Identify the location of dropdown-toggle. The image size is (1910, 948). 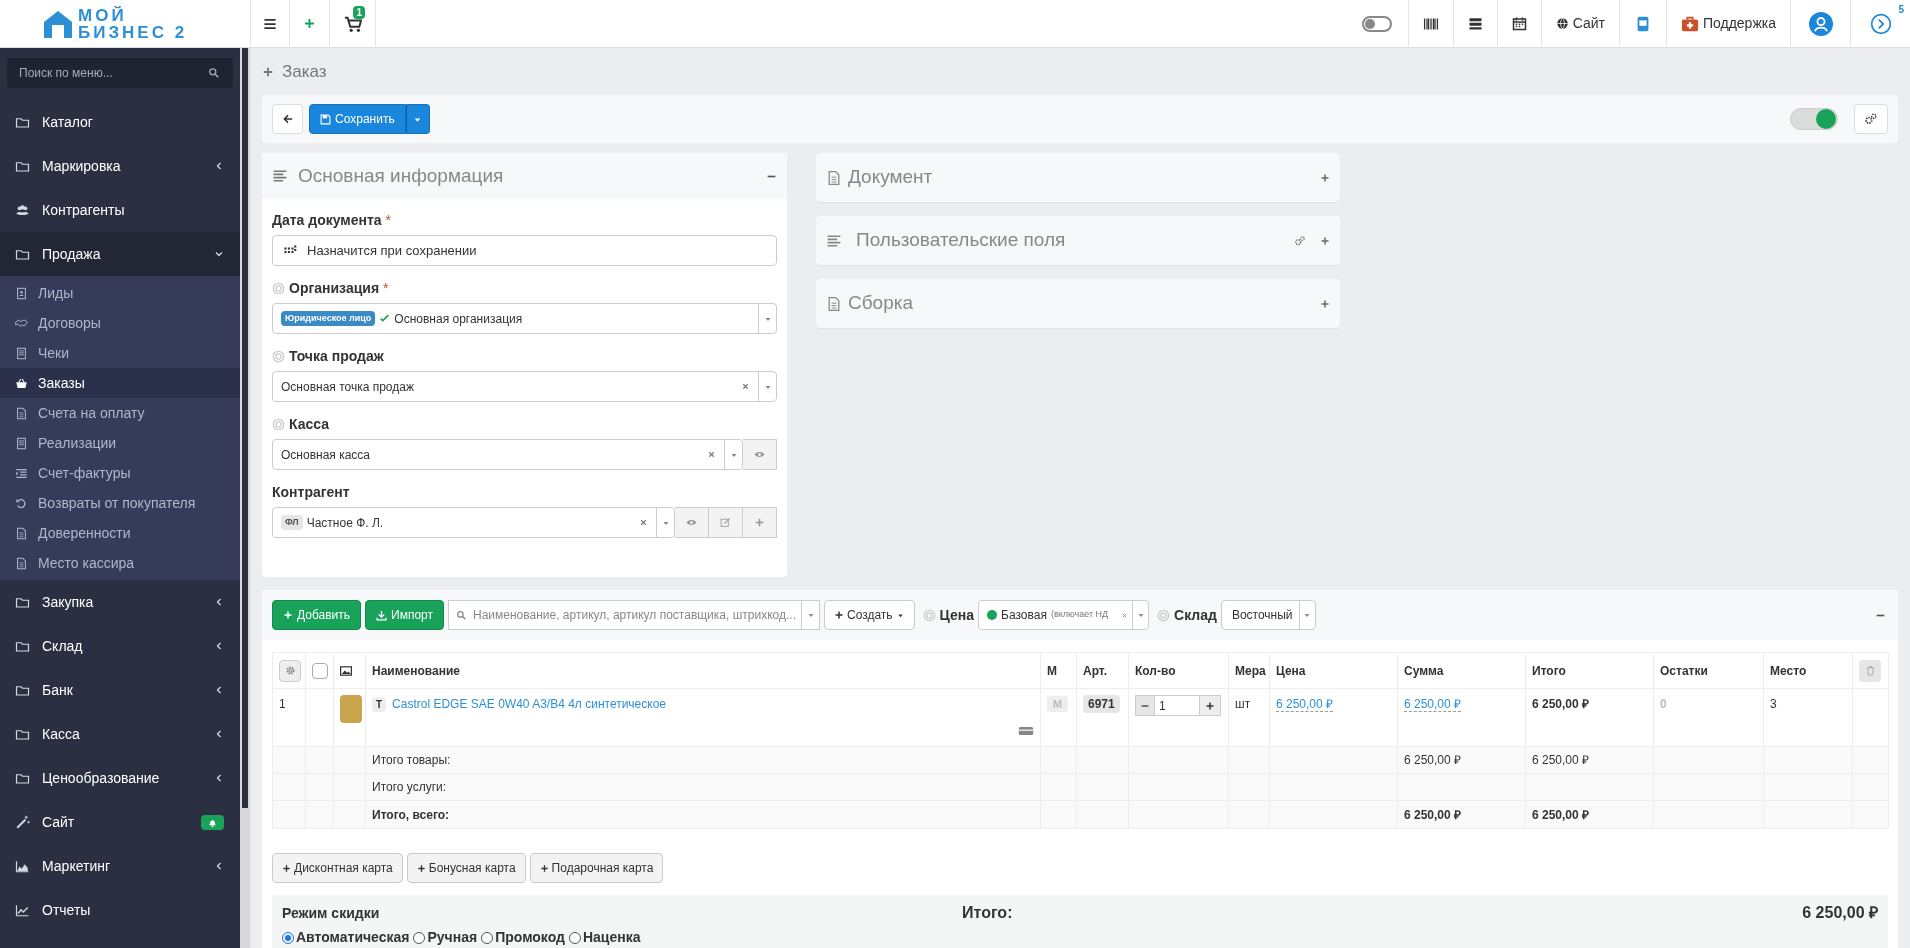
(811, 615).